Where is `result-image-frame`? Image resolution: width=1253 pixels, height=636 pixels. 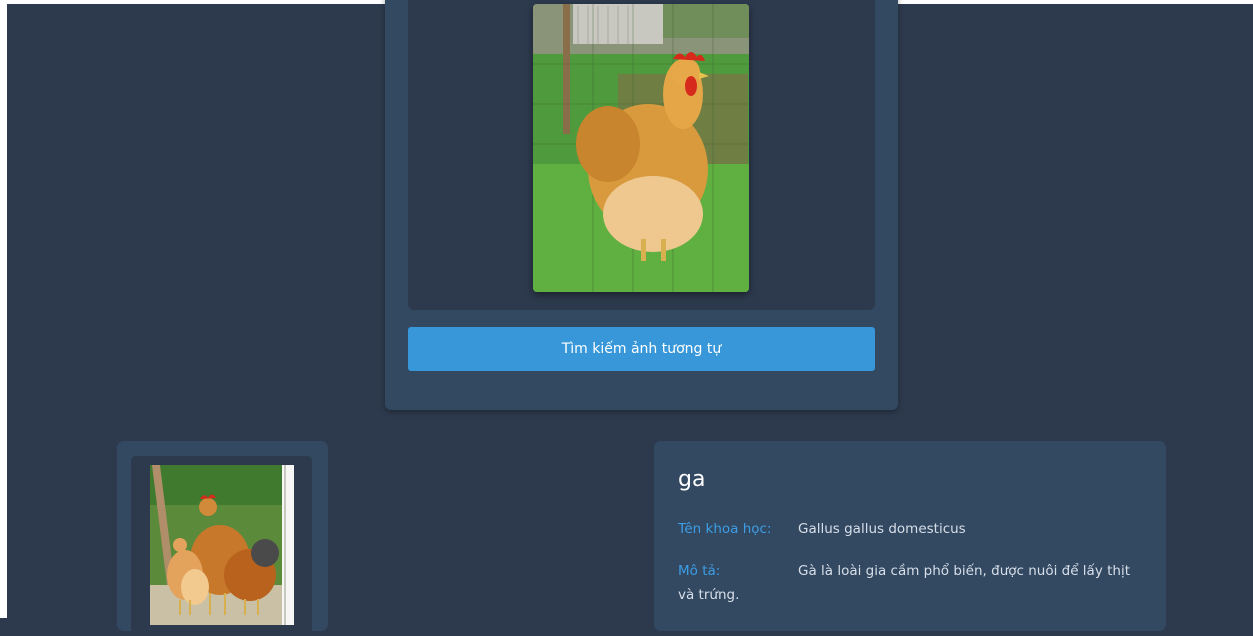 result-image-frame is located at coordinates (221, 546).